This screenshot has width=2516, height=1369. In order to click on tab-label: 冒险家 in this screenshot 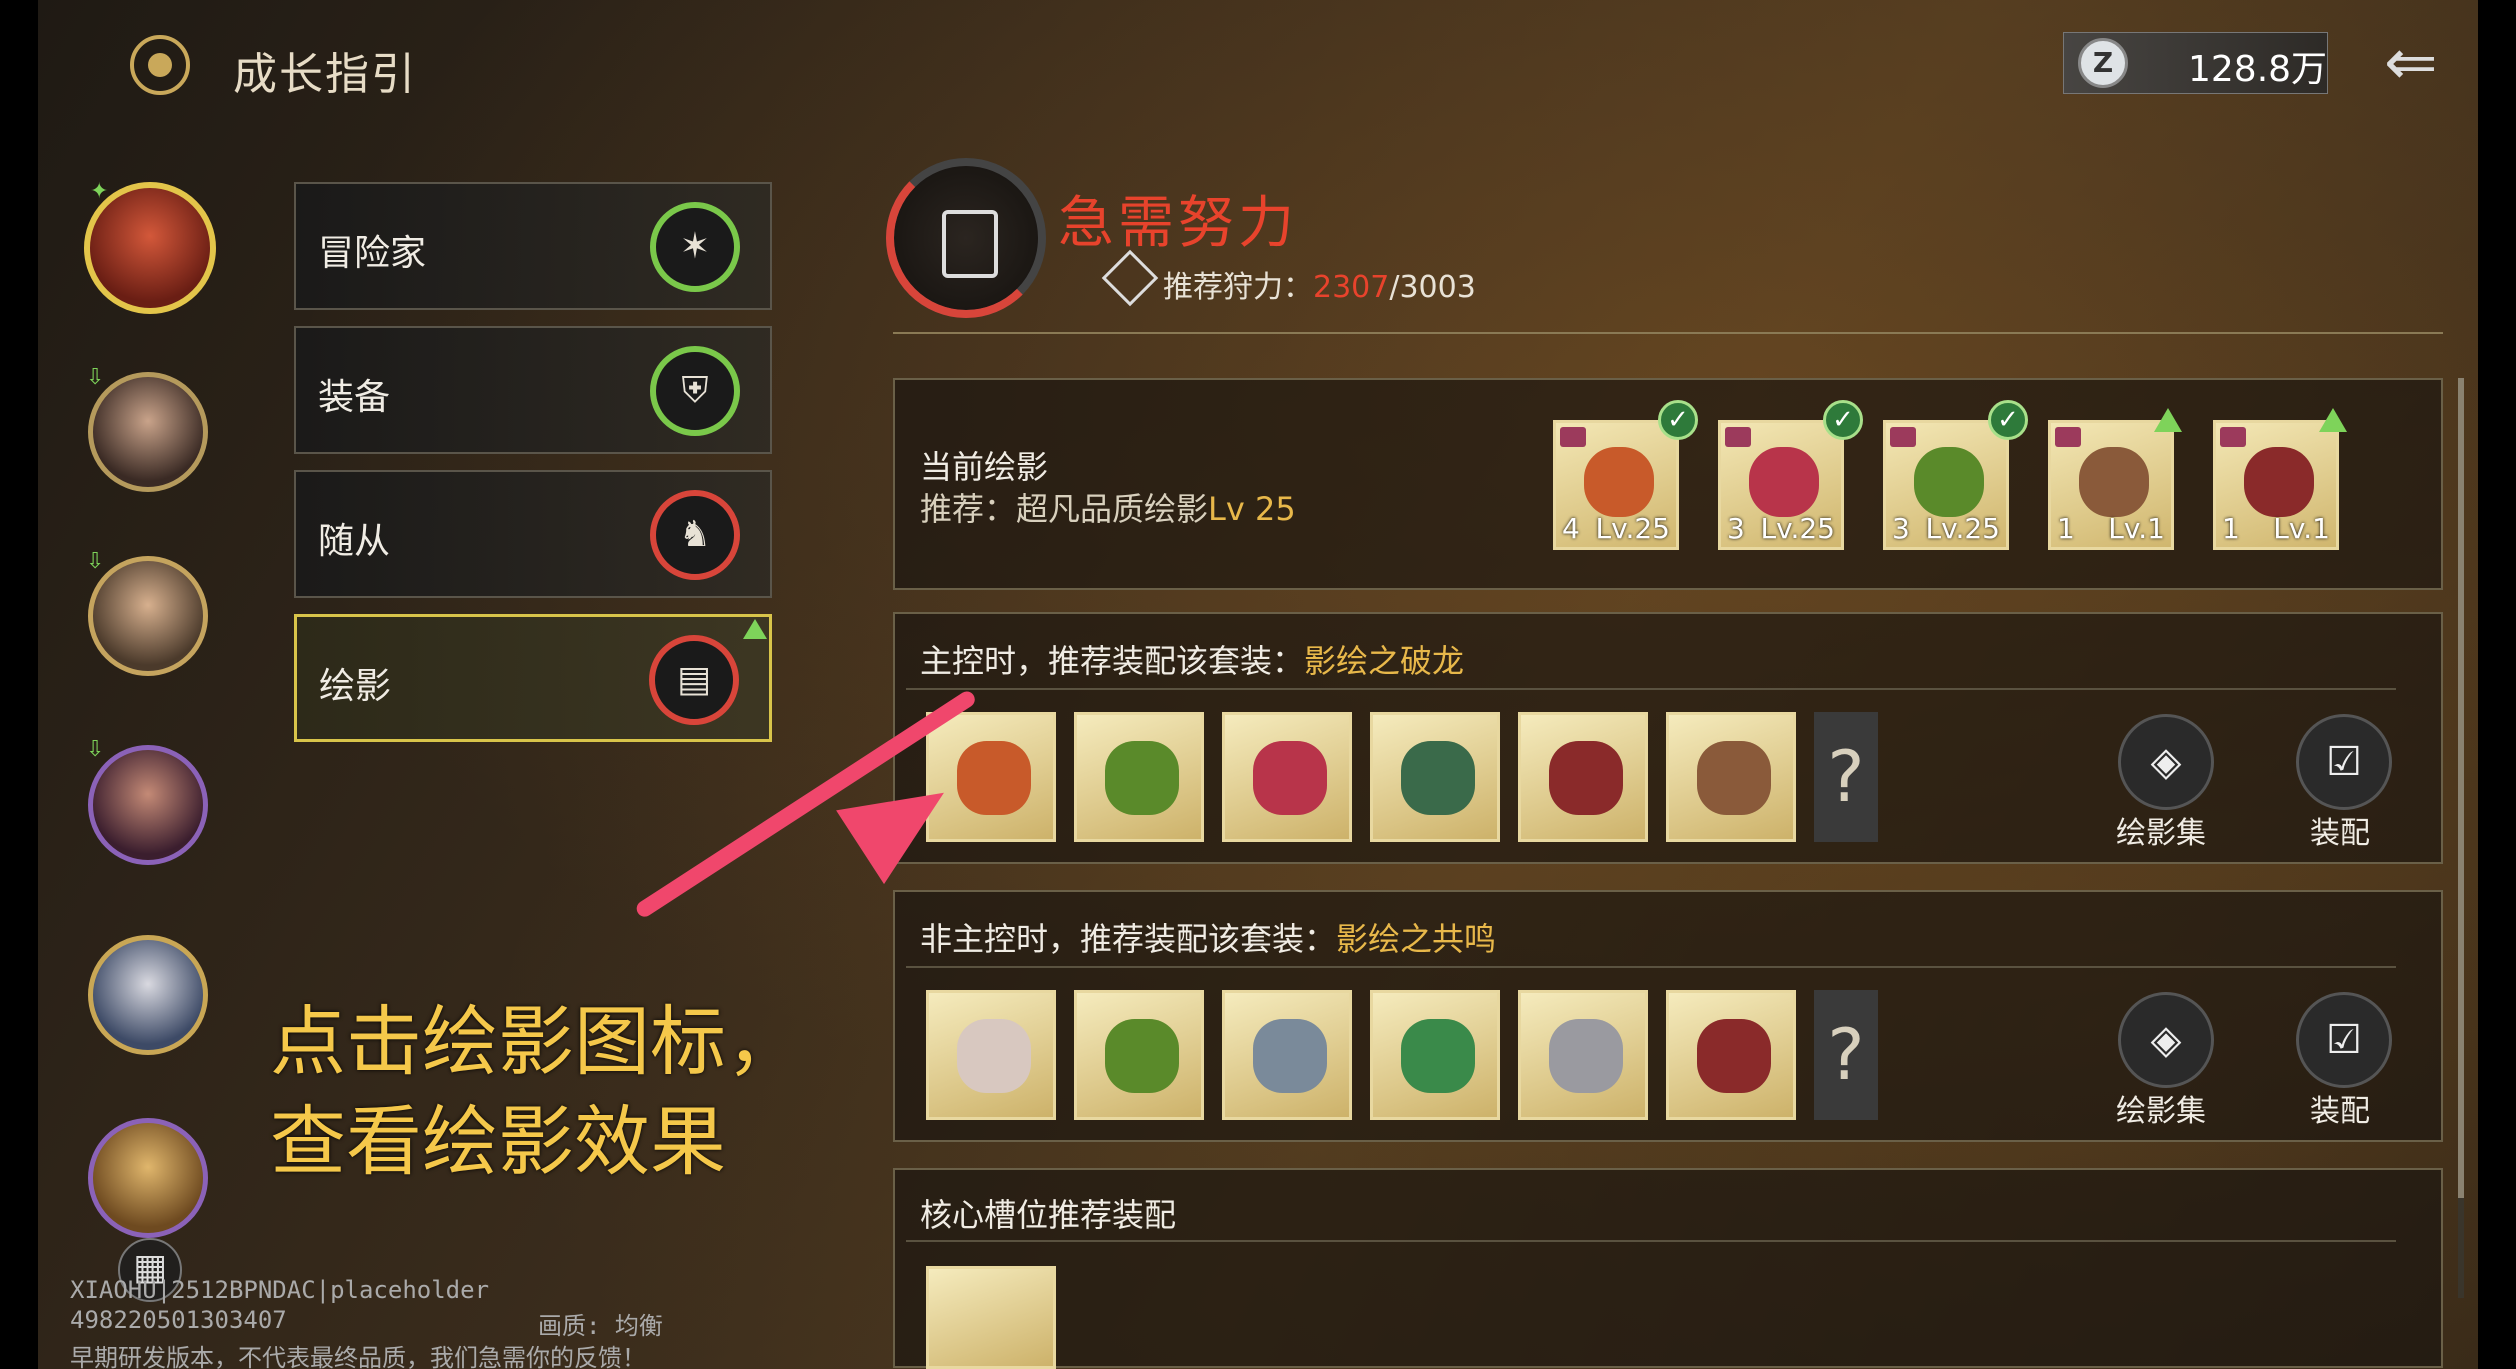, I will do `click(372, 253)`.